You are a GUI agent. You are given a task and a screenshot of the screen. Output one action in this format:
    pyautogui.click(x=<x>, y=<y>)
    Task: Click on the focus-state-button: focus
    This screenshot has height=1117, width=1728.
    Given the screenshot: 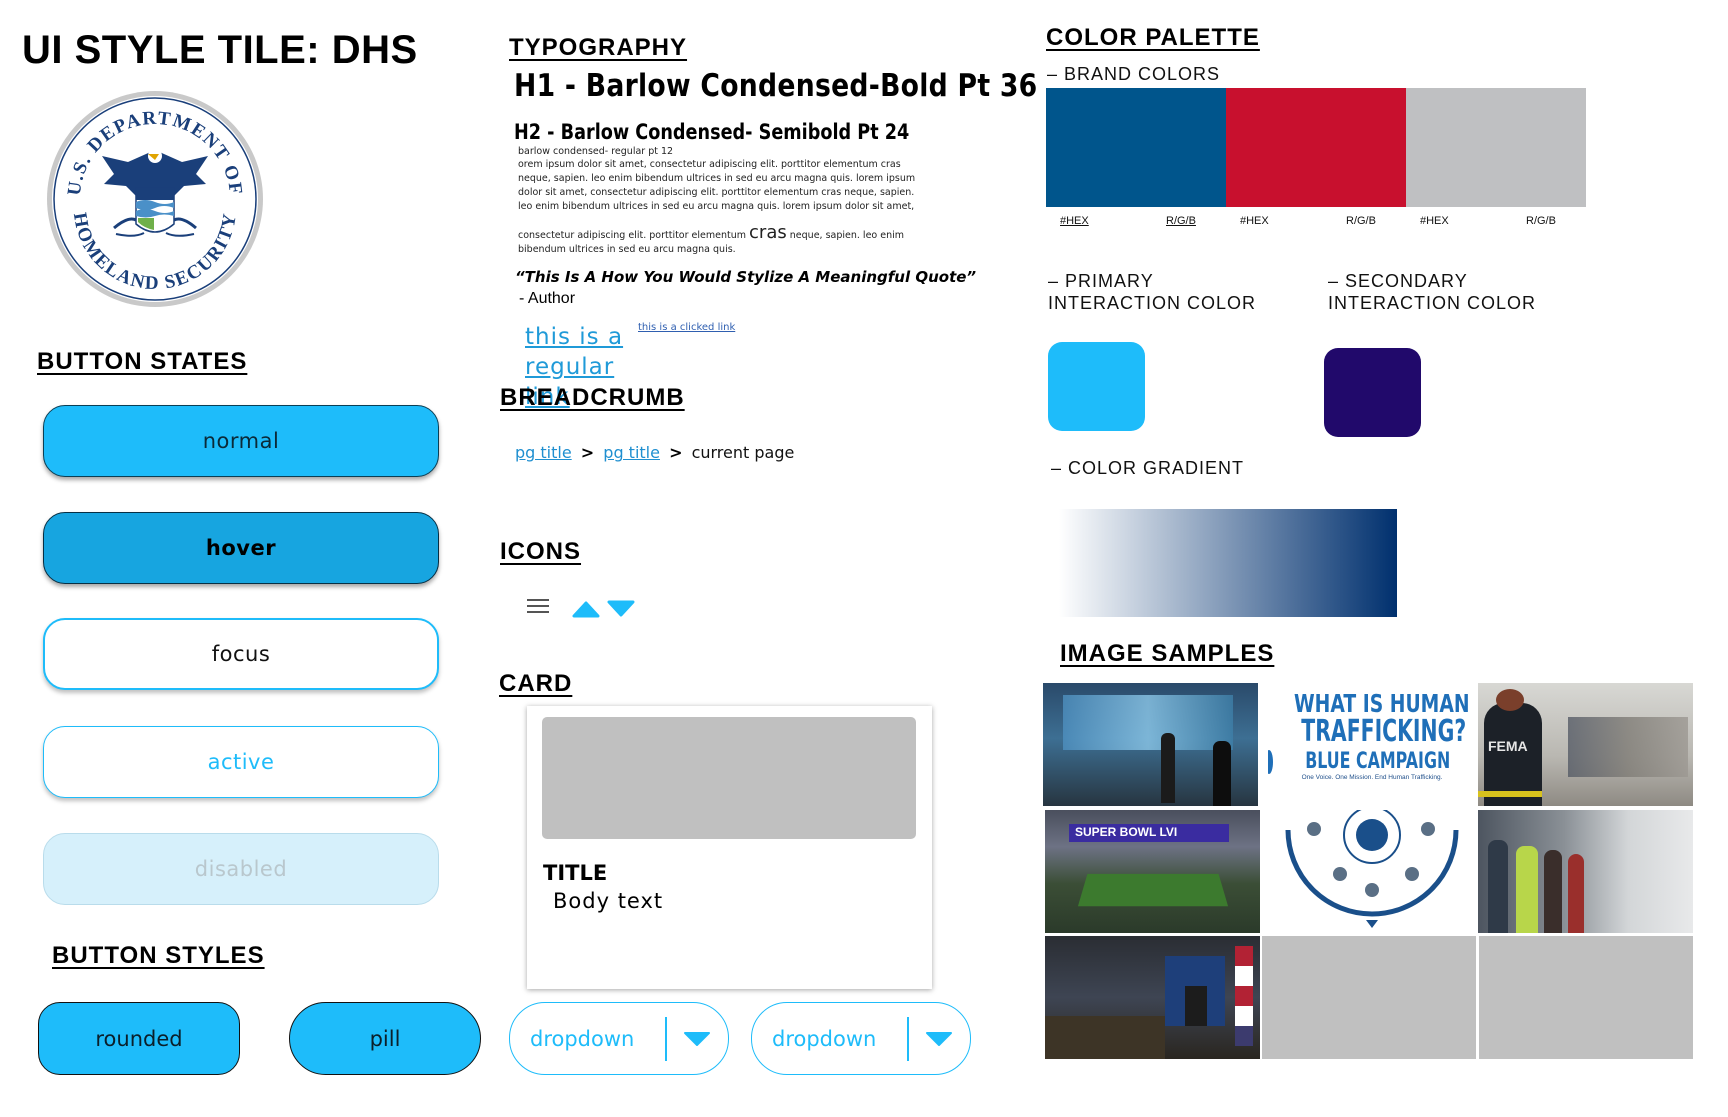 What is the action you would take?
    pyautogui.click(x=241, y=654)
    